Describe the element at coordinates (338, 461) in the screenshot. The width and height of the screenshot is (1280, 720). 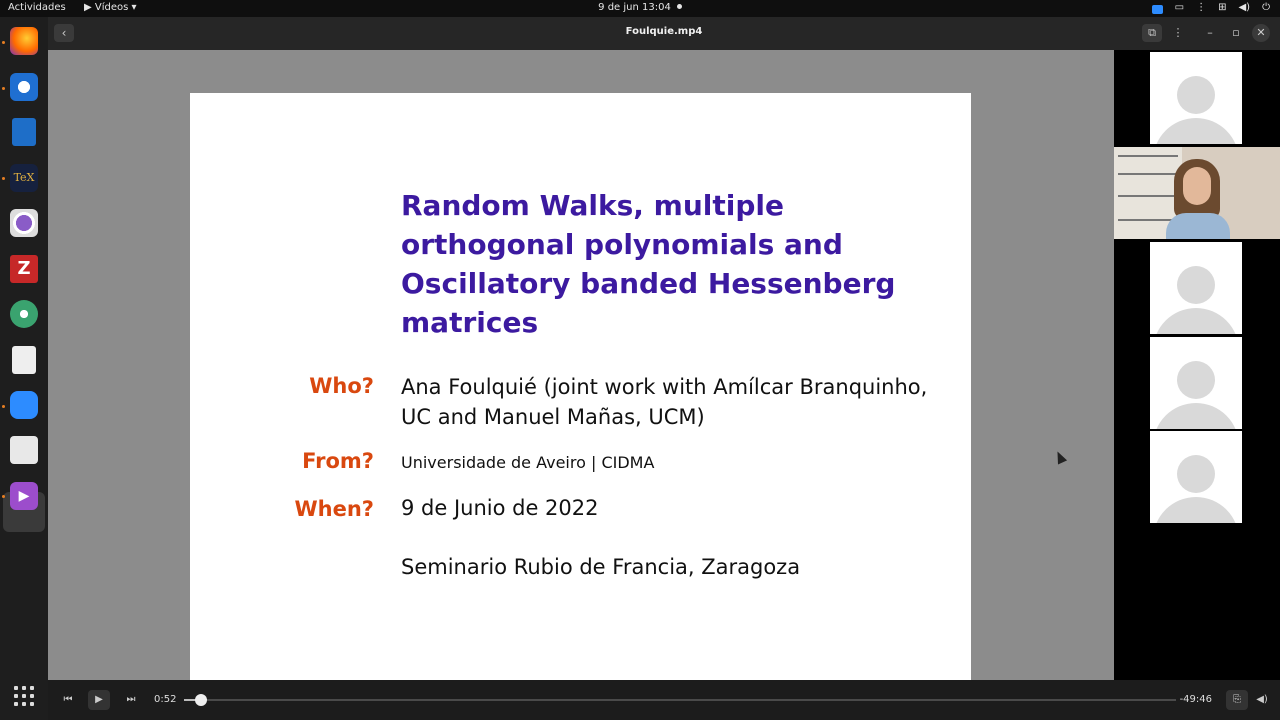
I see `from-label: From?` at that location.